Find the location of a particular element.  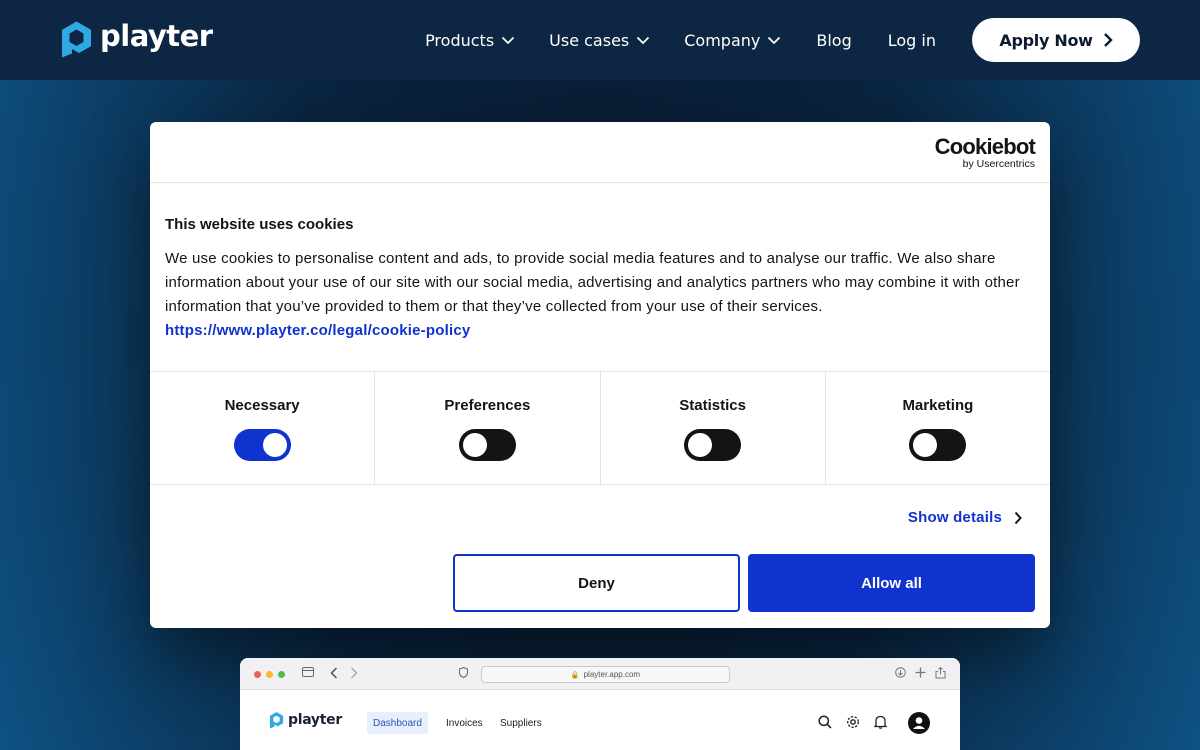

nav-company-label: Company is located at coordinates (722, 40).